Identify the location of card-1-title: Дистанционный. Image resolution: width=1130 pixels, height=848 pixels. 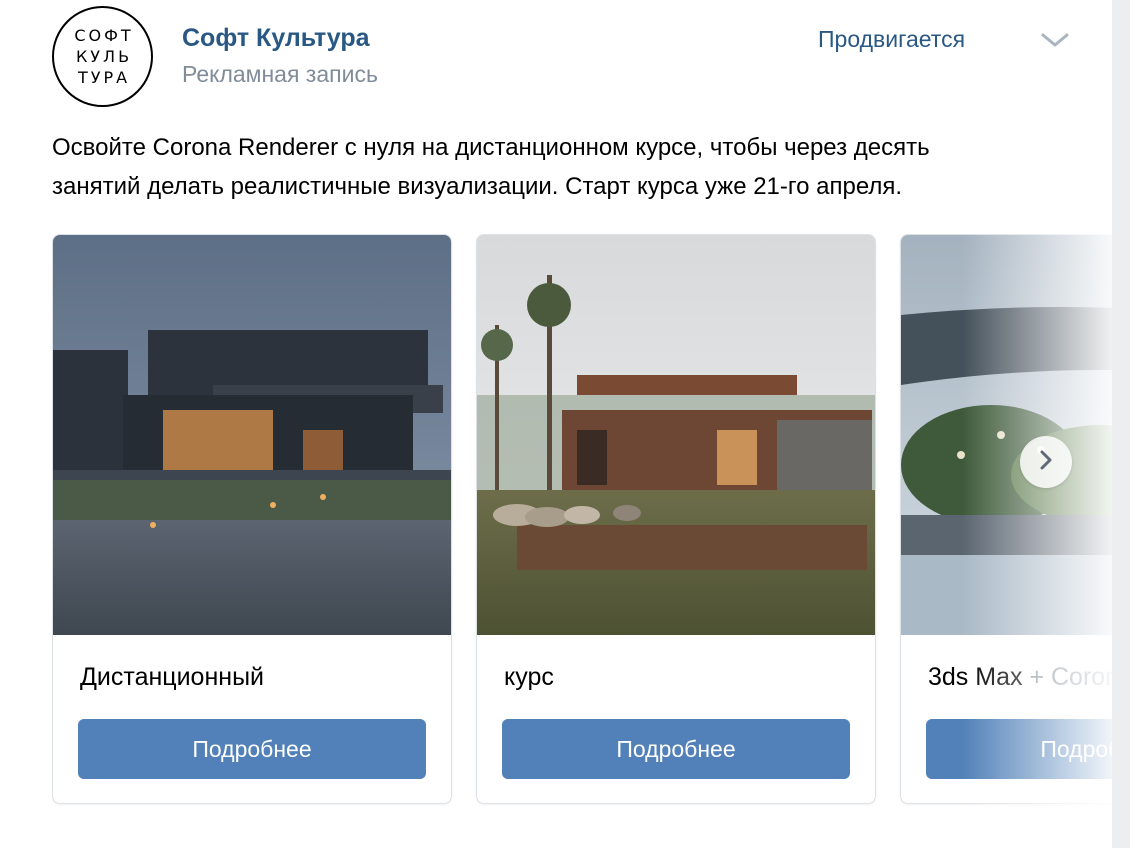
(172, 677).